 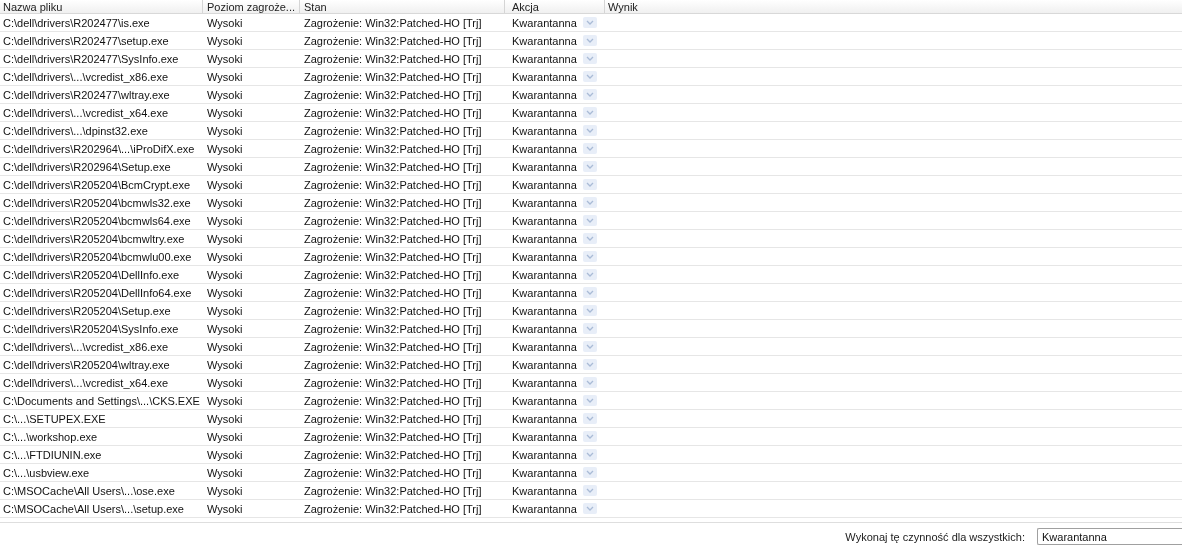 What do you see at coordinates (50, 437) in the screenshot?
I see `table-cell-text: C:\...\workshop.exe` at bounding box center [50, 437].